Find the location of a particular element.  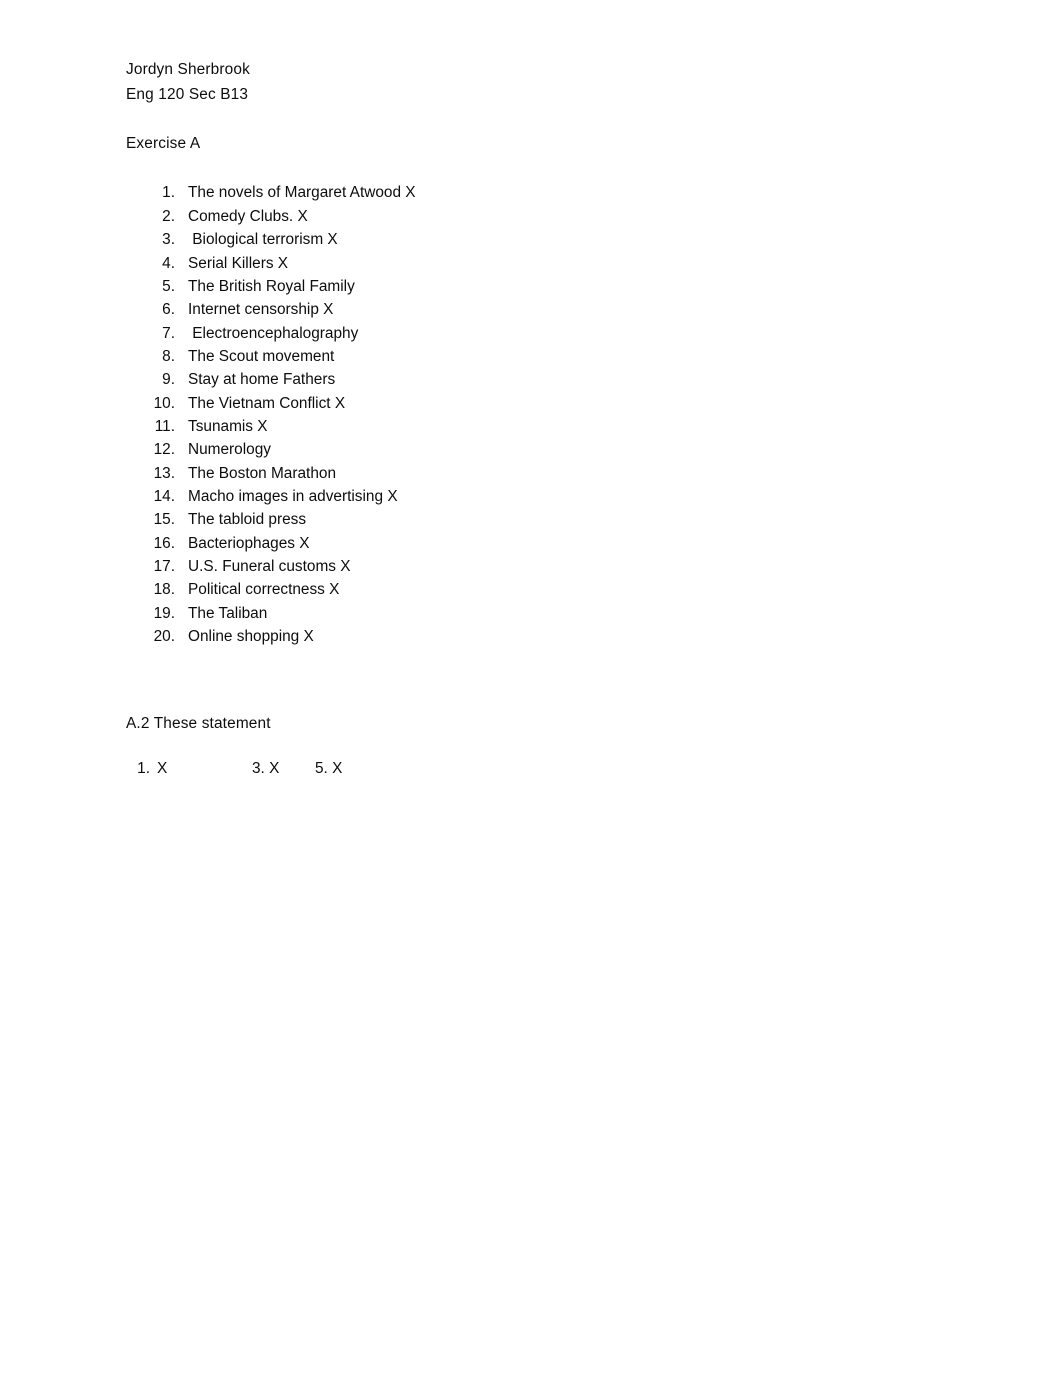

list-item-number: 5. is located at coordinates (168, 286).